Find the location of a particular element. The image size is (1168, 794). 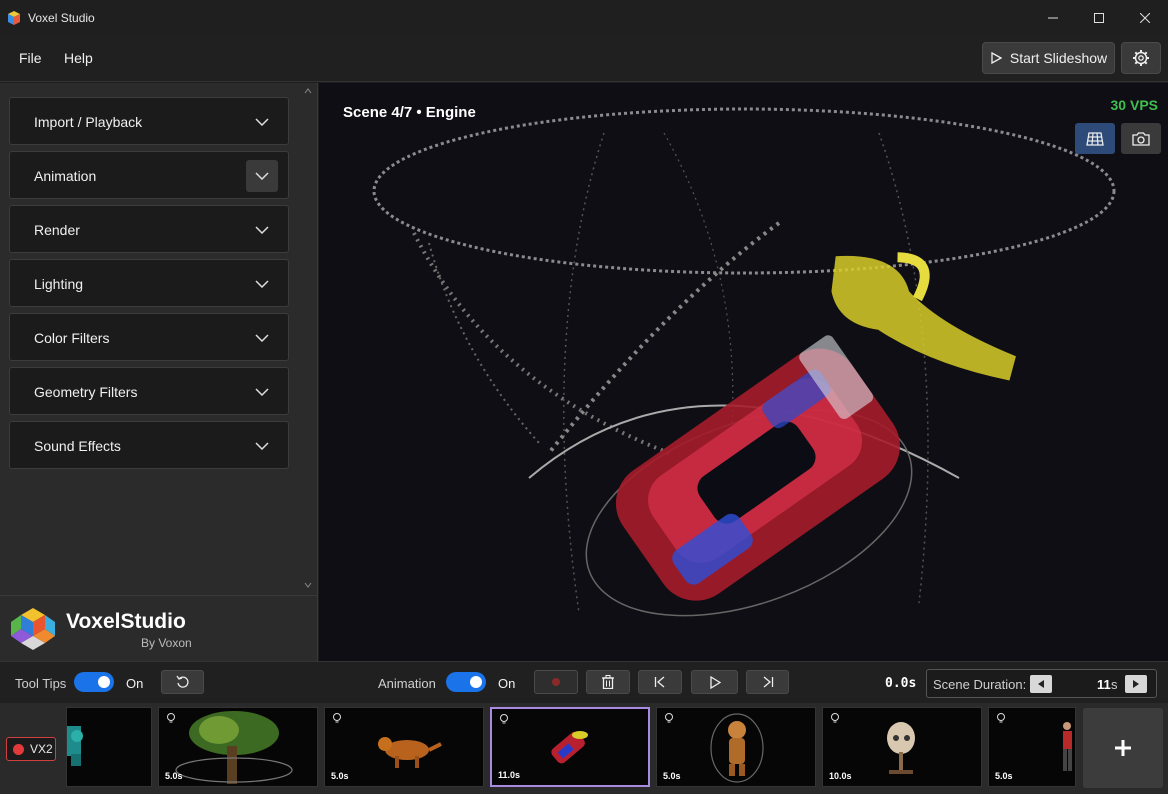

play-button is located at coordinates (714, 682).